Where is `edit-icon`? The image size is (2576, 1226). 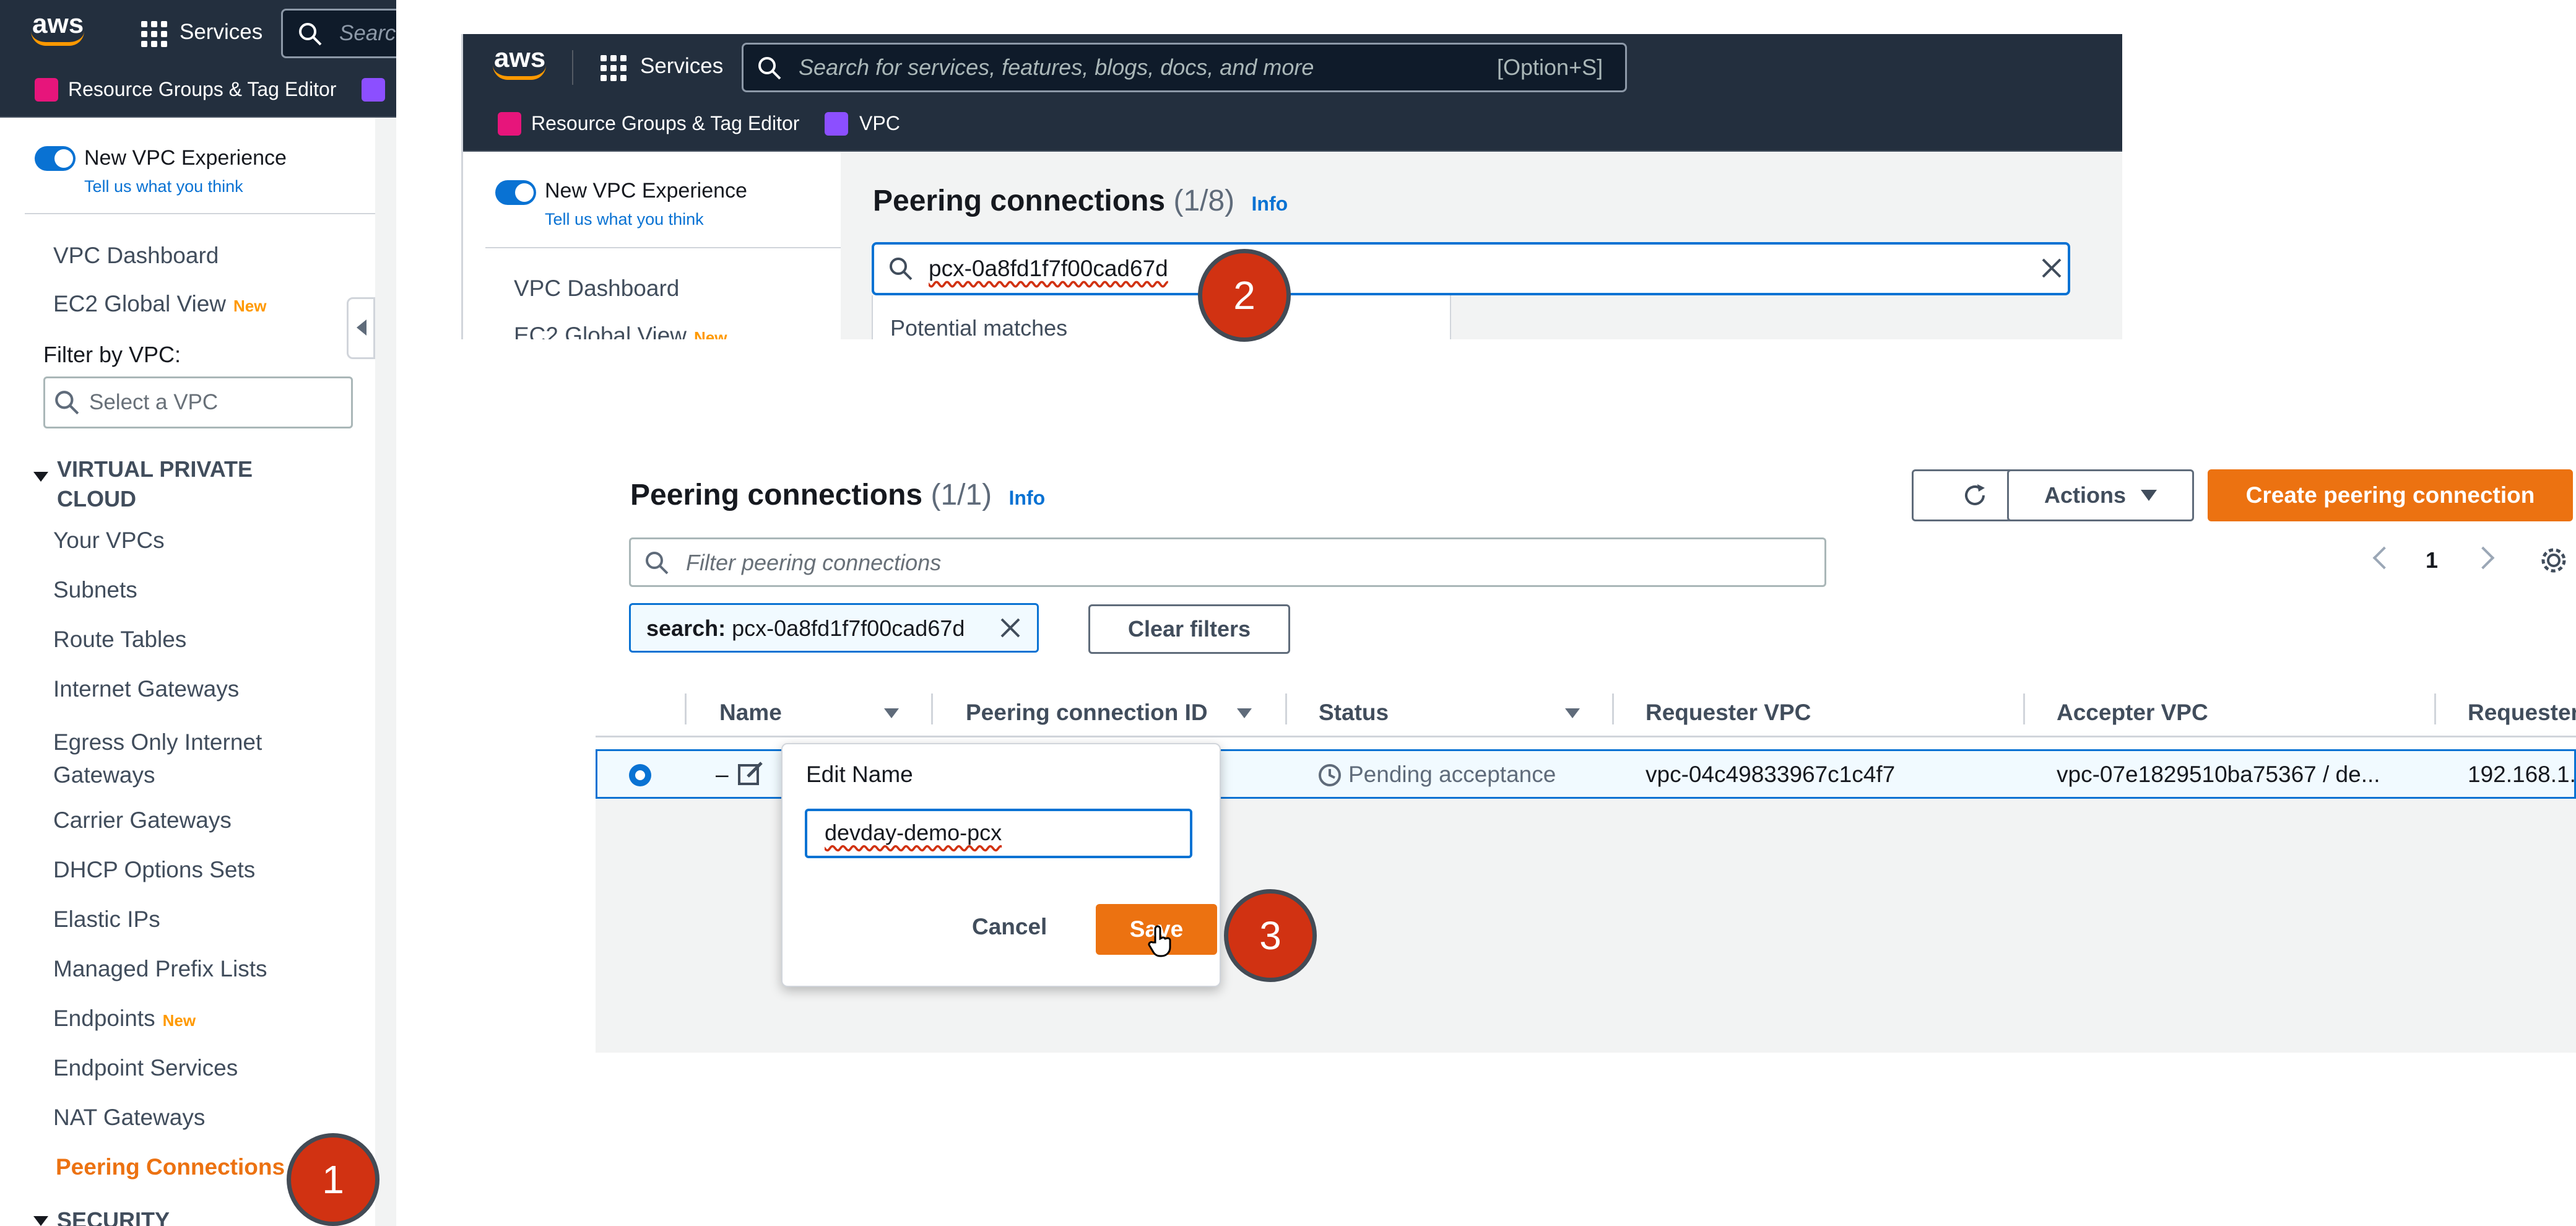
edit-icon is located at coordinates (750, 774).